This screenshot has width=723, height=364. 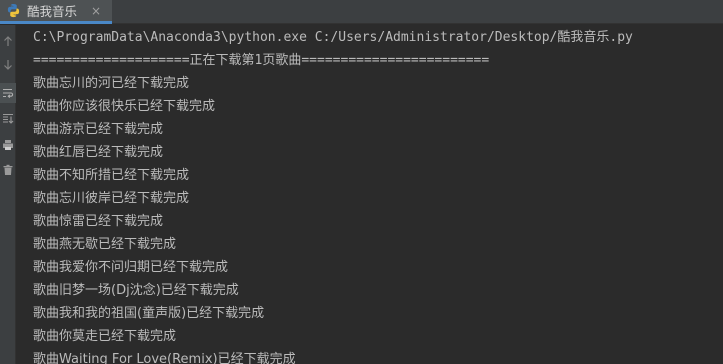 I want to click on output-line: 歌曲Waiting For Love(Remix)已经下载完成, so click(x=164, y=358).